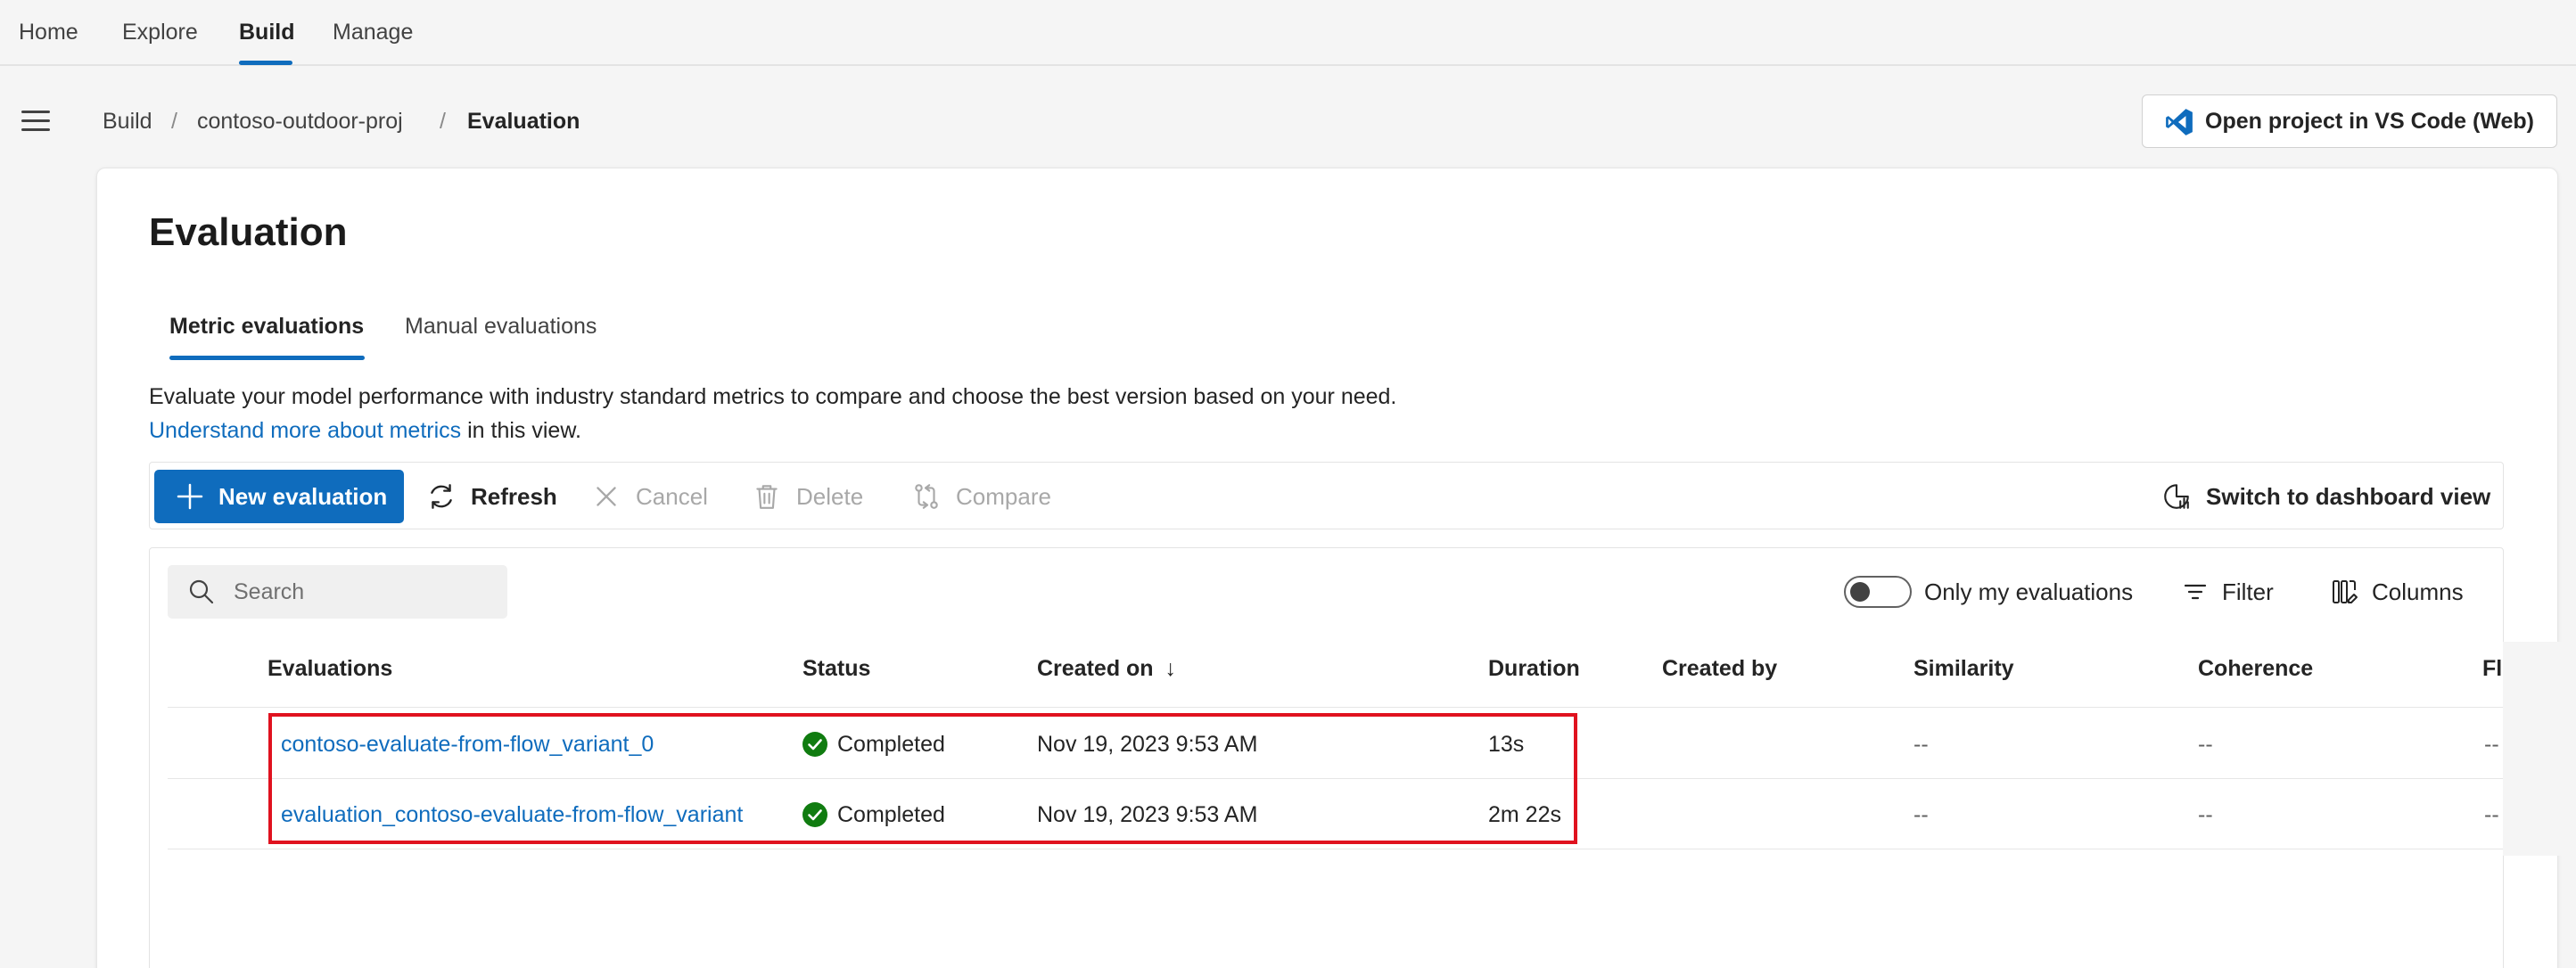  What do you see at coordinates (2345, 592) in the screenshot?
I see `columns-icon` at bounding box center [2345, 592].